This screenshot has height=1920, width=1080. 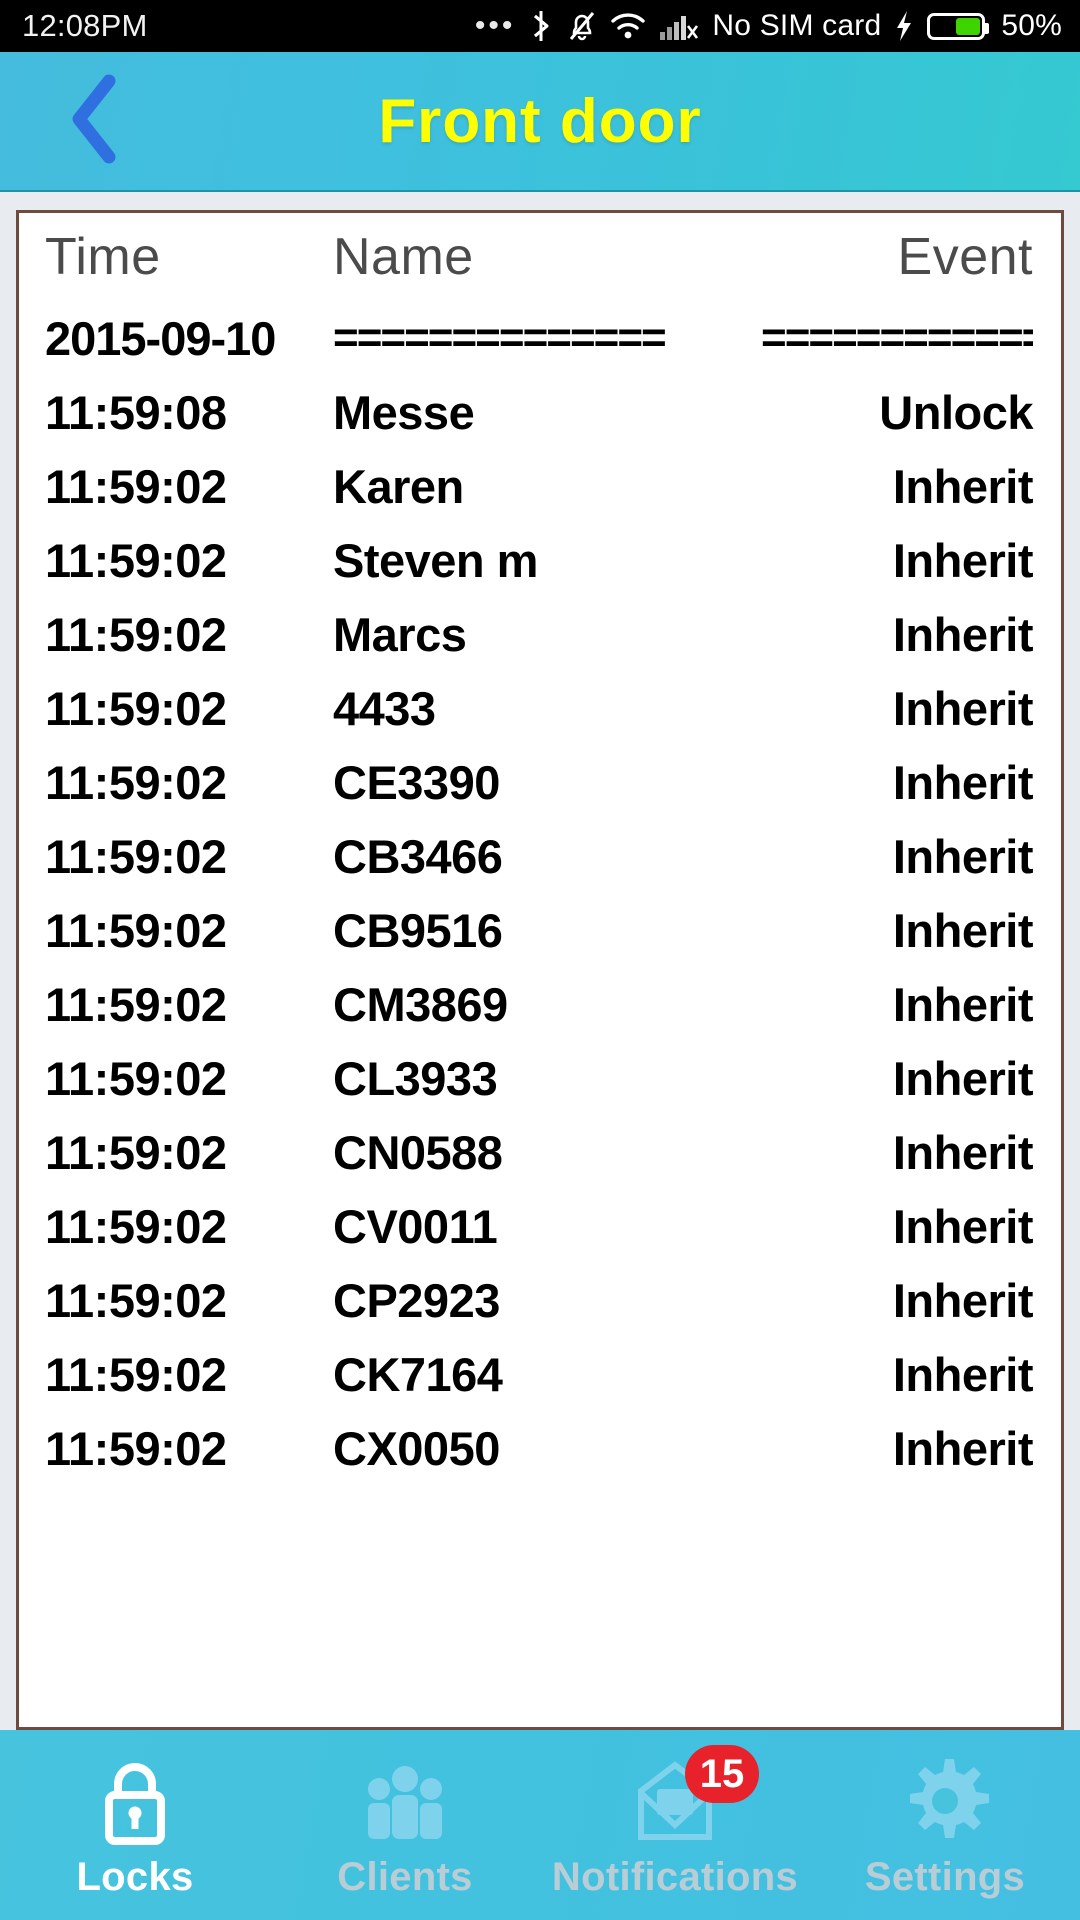 What do you see at coordinates (435, 560) in the screenshot?
I see `row-name: Steven m` at bounding box center [435, 560].